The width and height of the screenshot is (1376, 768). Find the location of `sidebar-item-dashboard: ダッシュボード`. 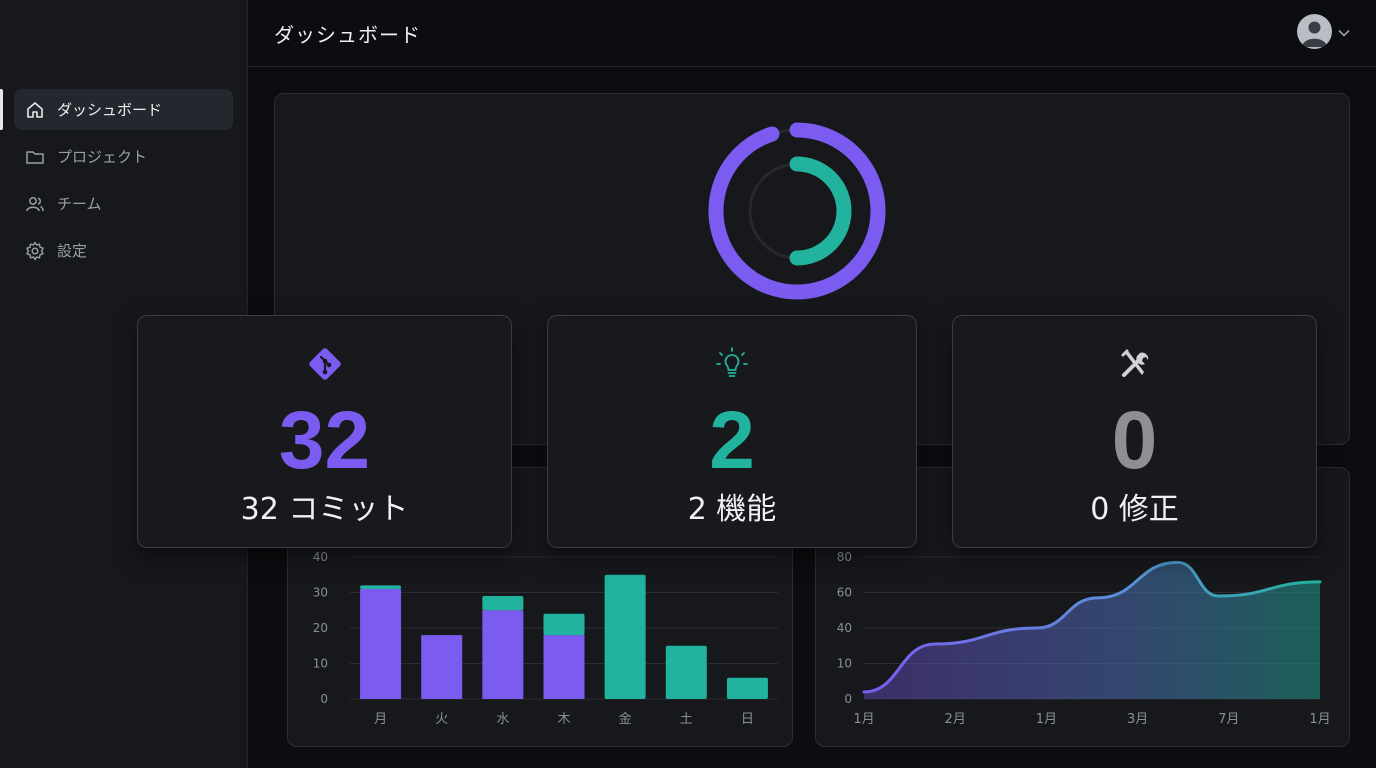

sidebar-item-dashboard: ダッシュボード is located at coordinates (123, 109).